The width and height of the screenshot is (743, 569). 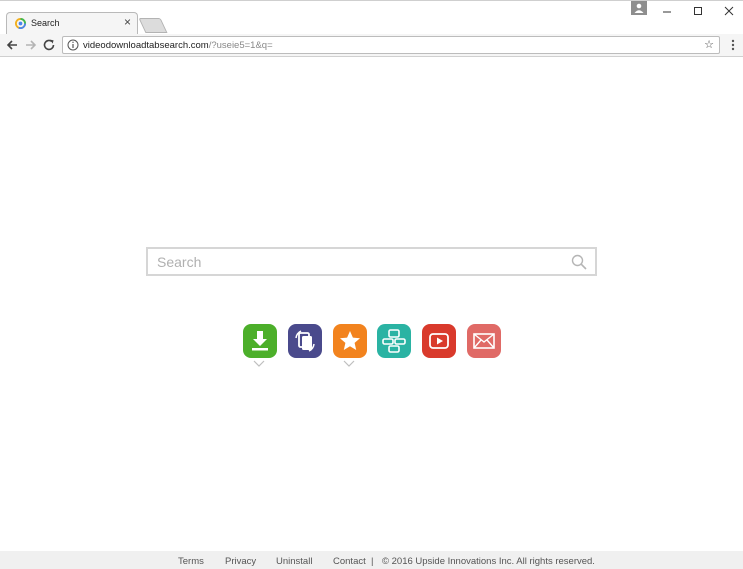 I want to click on app-convert-button, so click(x=305, y=341).